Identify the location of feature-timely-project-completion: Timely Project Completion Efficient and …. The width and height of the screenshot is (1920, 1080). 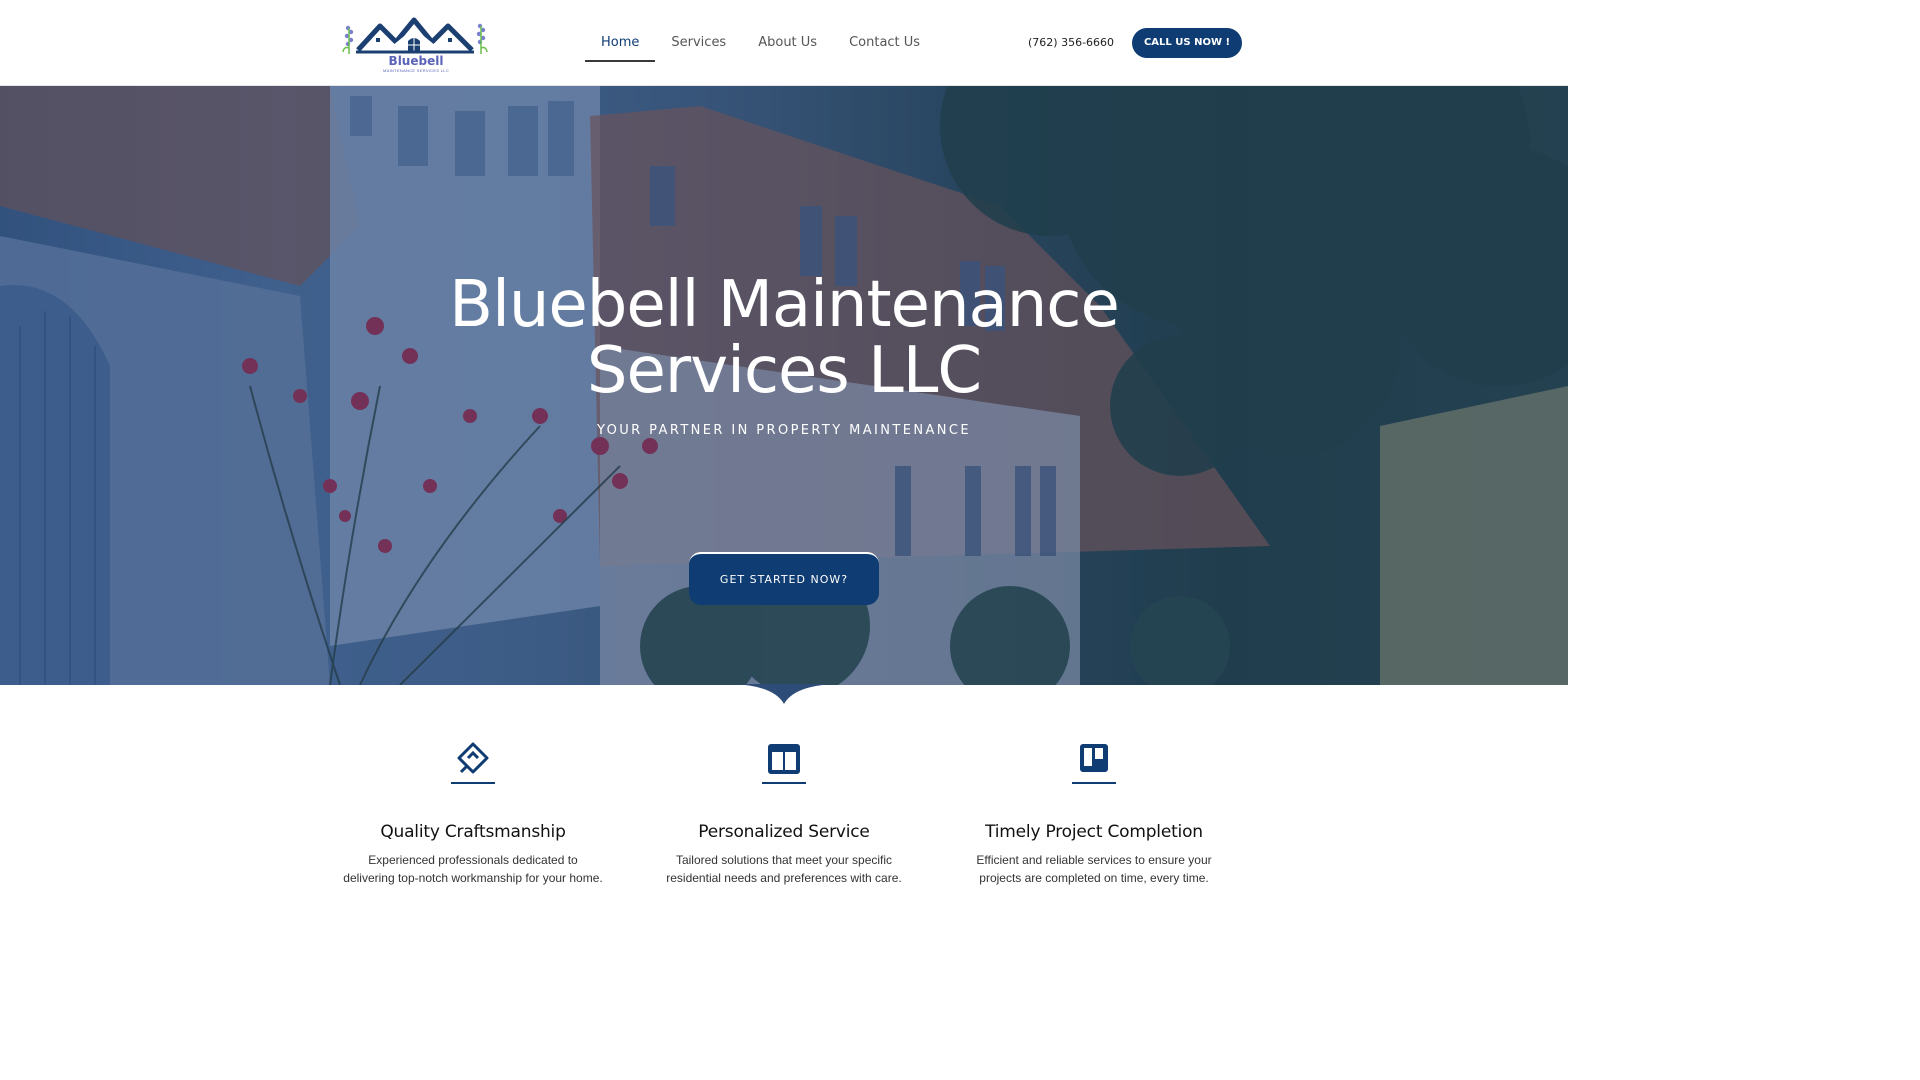
(1094, 812).